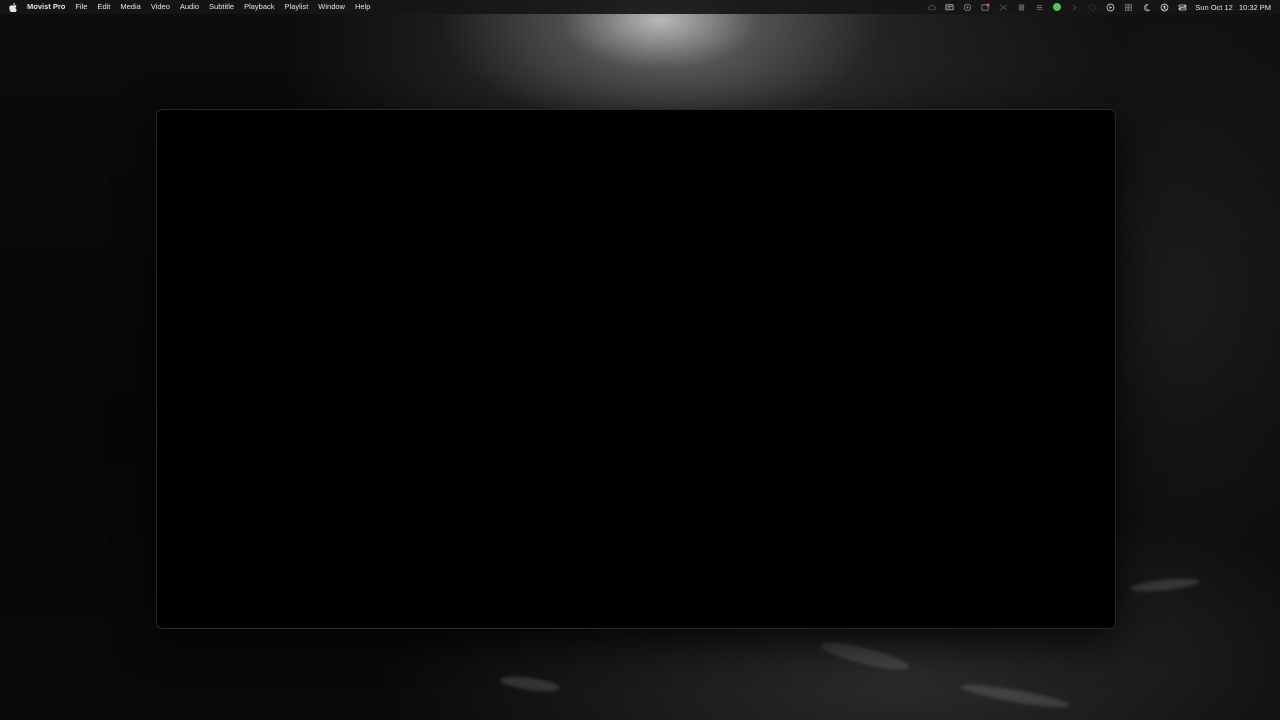  Describe the element at coordinates (160, 7) in the screenshot. I see `menu-video: Video` at that location.